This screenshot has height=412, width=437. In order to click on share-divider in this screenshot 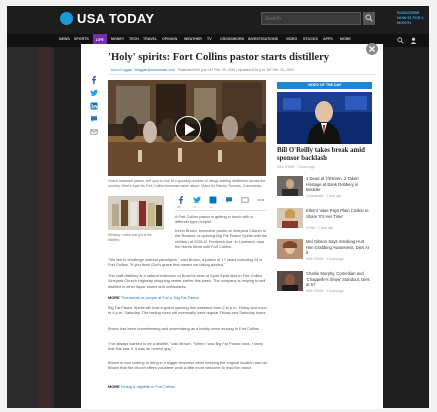, I will do `click(221, 210)`.